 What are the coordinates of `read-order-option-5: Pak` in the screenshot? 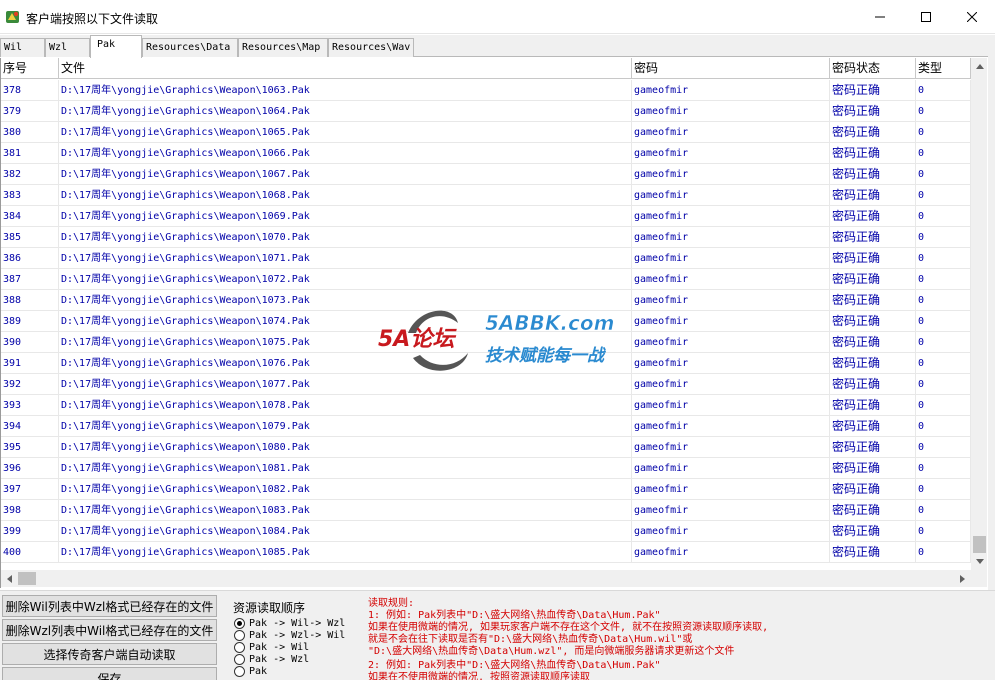 It's located at (250, 671).